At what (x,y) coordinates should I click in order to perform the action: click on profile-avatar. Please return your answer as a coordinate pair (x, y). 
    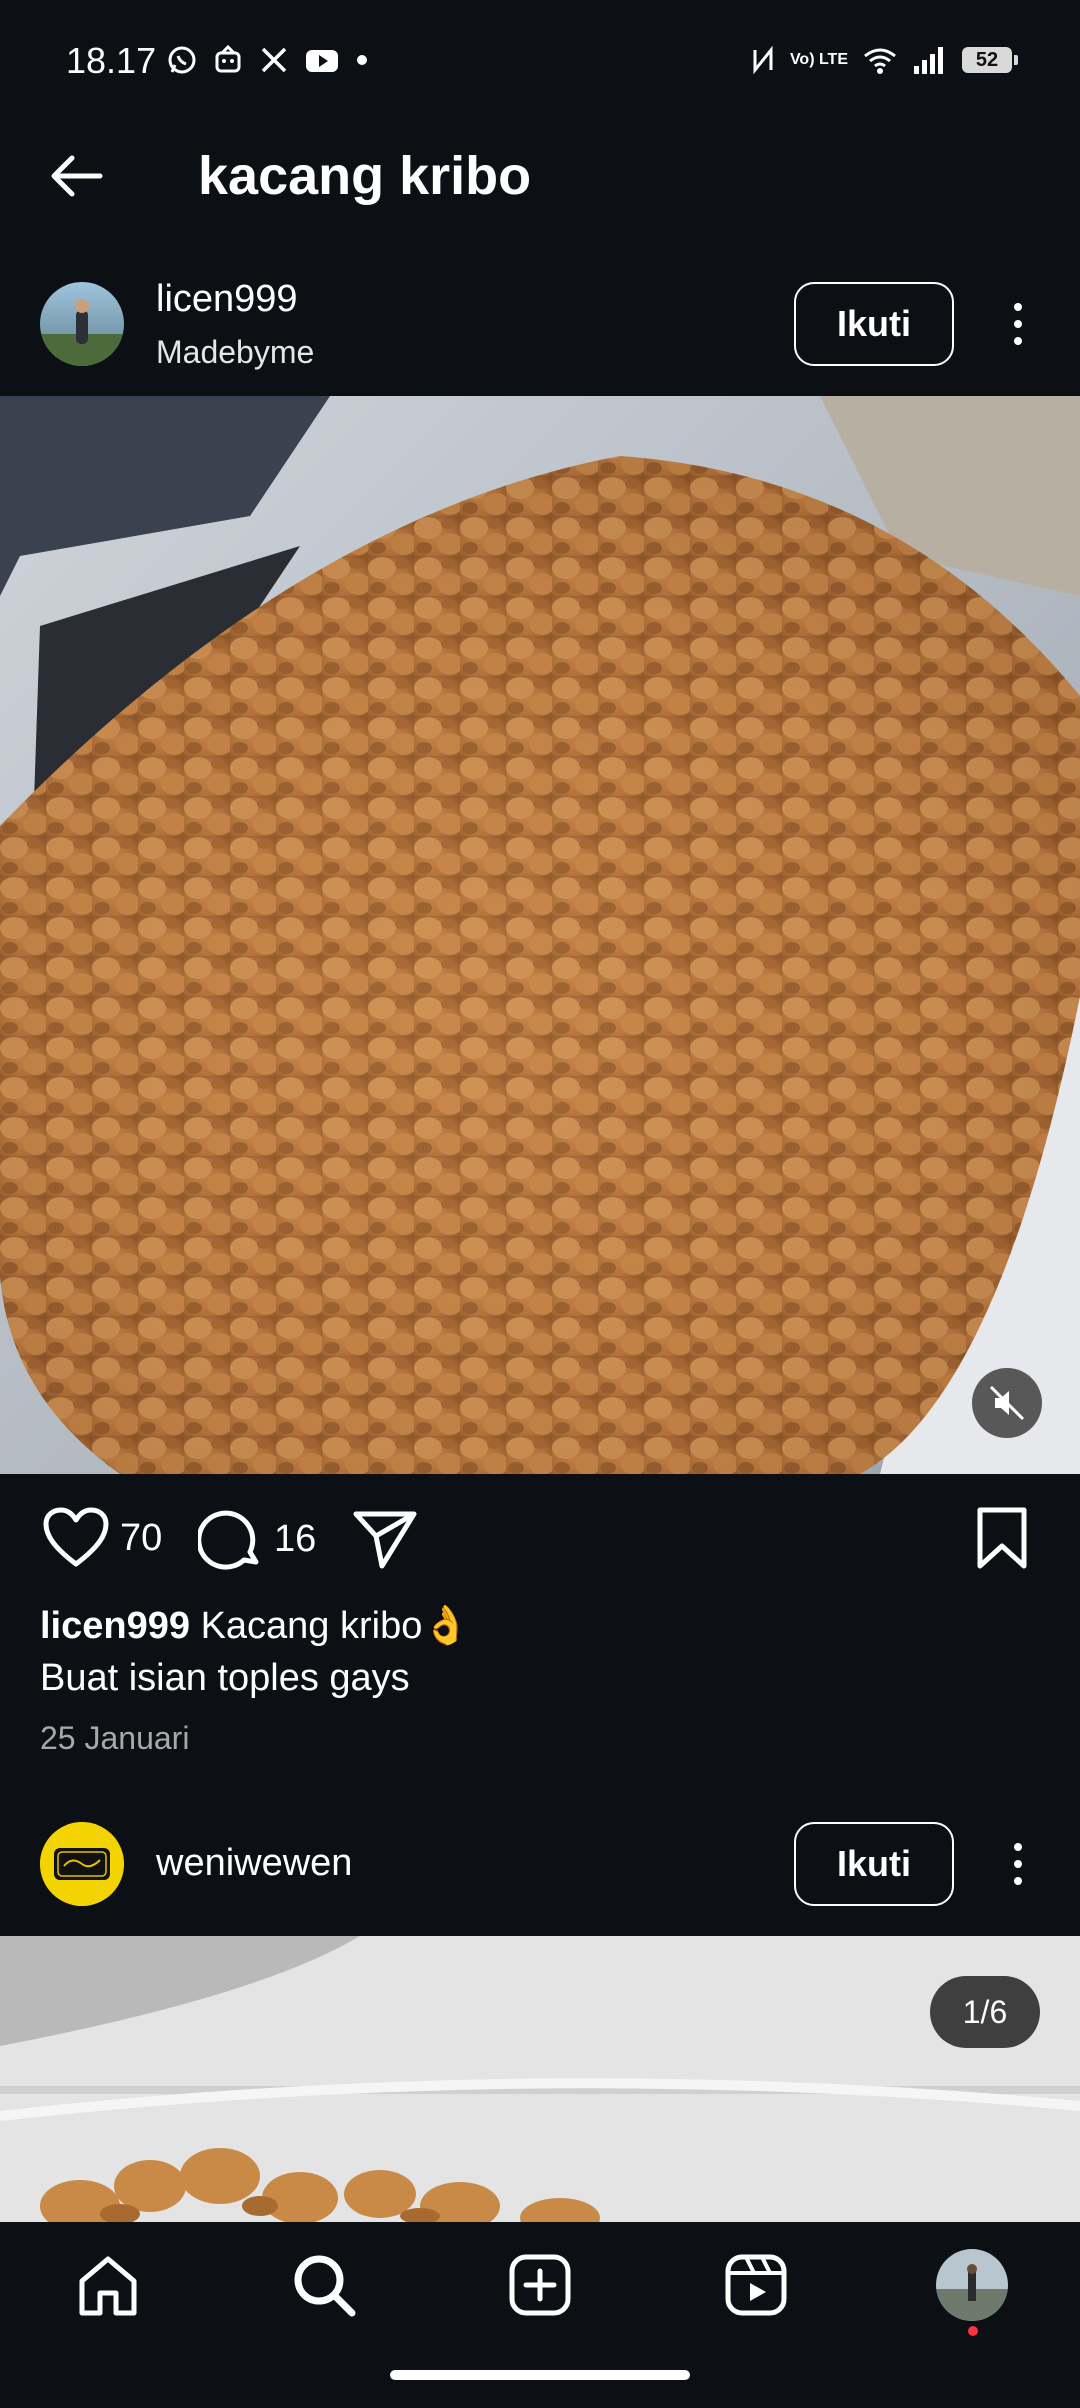
    Looking at the image, I should click on (972, 2285).